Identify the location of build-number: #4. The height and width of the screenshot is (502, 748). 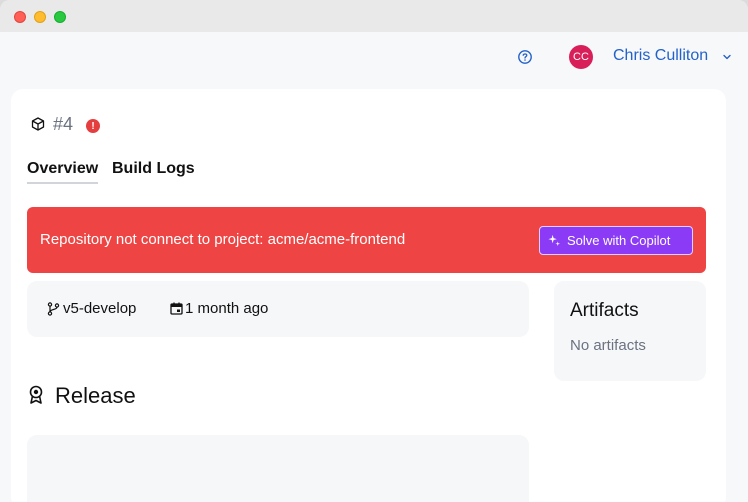
(63, 124).